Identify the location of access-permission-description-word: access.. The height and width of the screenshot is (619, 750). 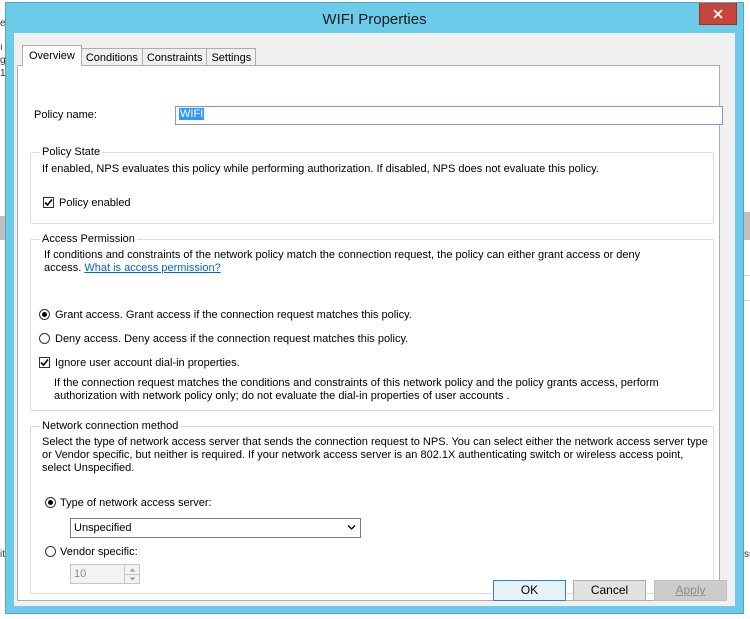
(63, 268).